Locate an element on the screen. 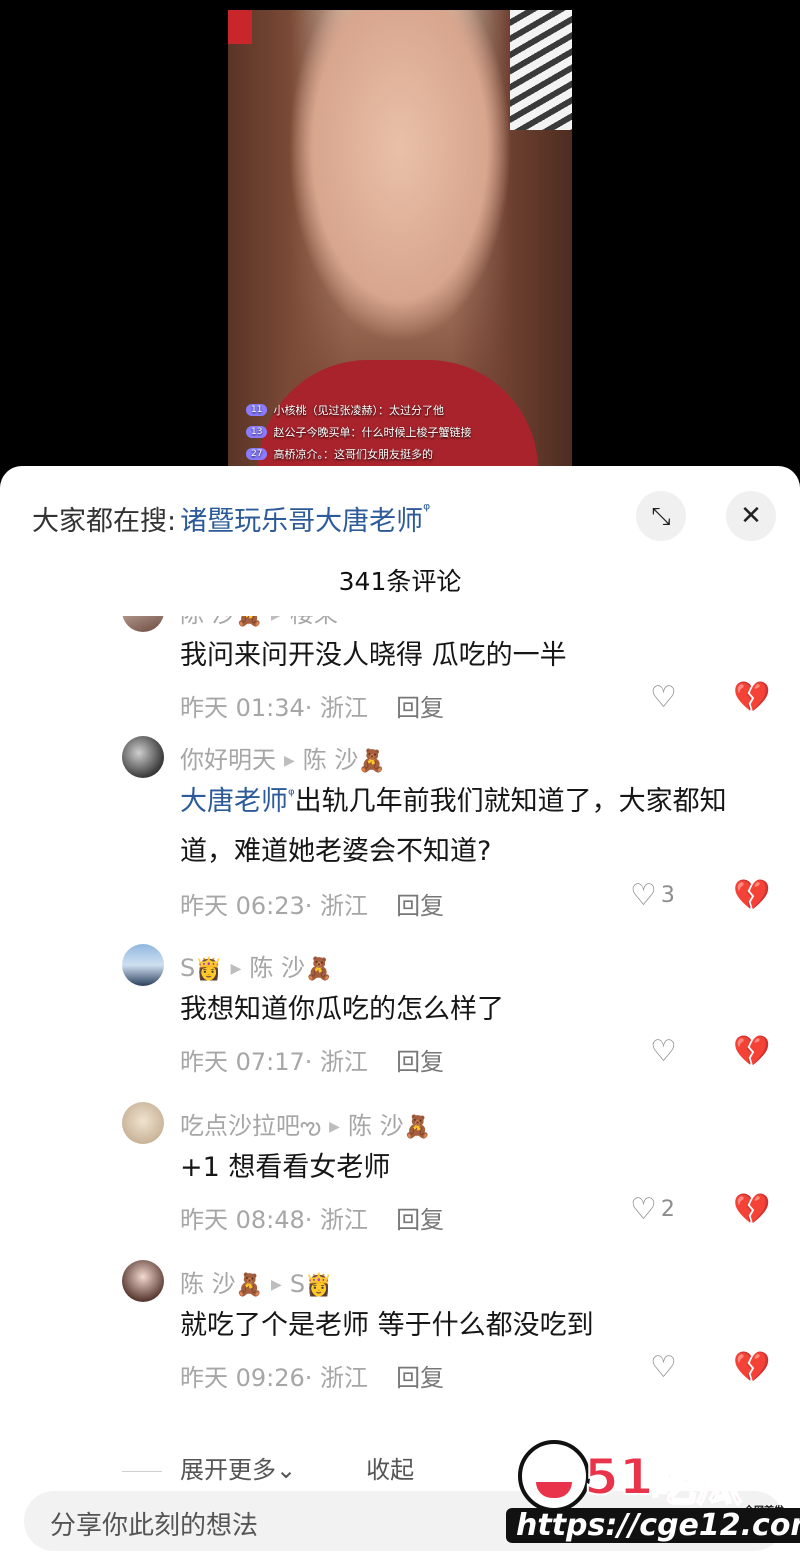 The image size is (800, 1561). comment-time-location: 昨天 08:48· 浙江 is located at coordinates (274, 1220).